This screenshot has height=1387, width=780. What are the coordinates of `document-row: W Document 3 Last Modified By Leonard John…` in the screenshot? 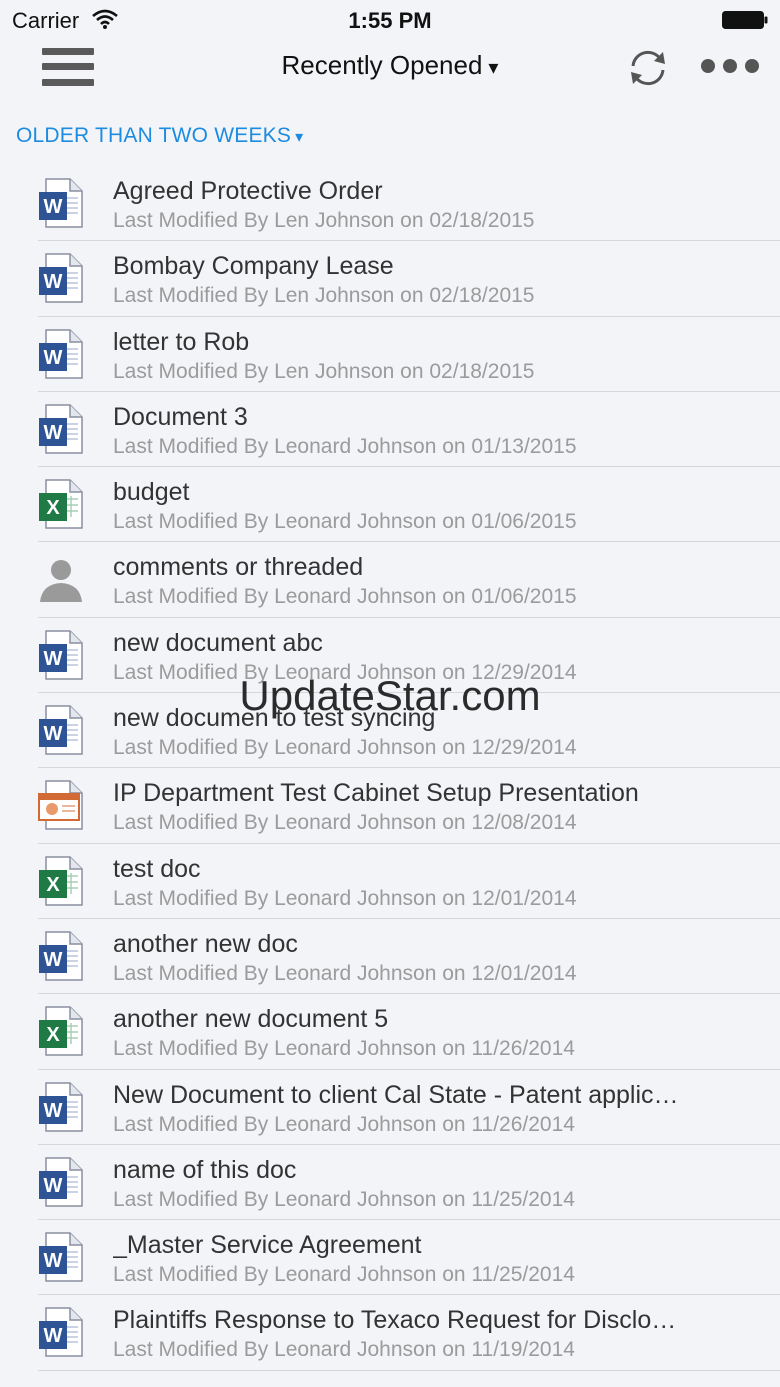 It's located at (390, 430).